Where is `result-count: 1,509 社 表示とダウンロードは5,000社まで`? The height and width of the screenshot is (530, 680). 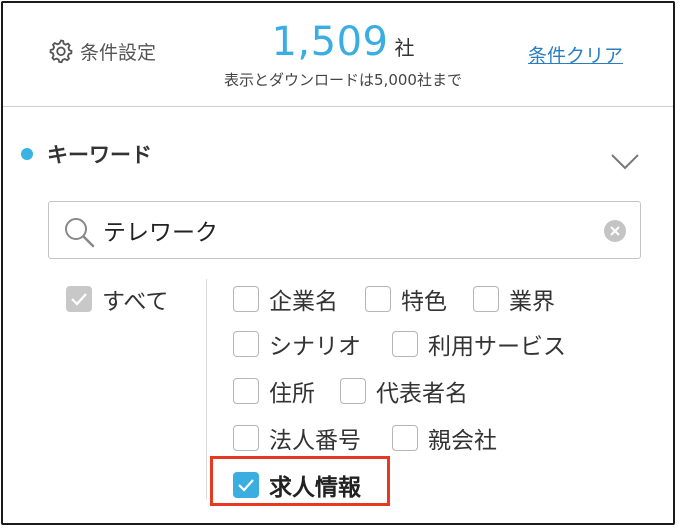 result-count: 1,509 社 表示とダウンロードは5,000社まで is located at coordinates (343, 54).